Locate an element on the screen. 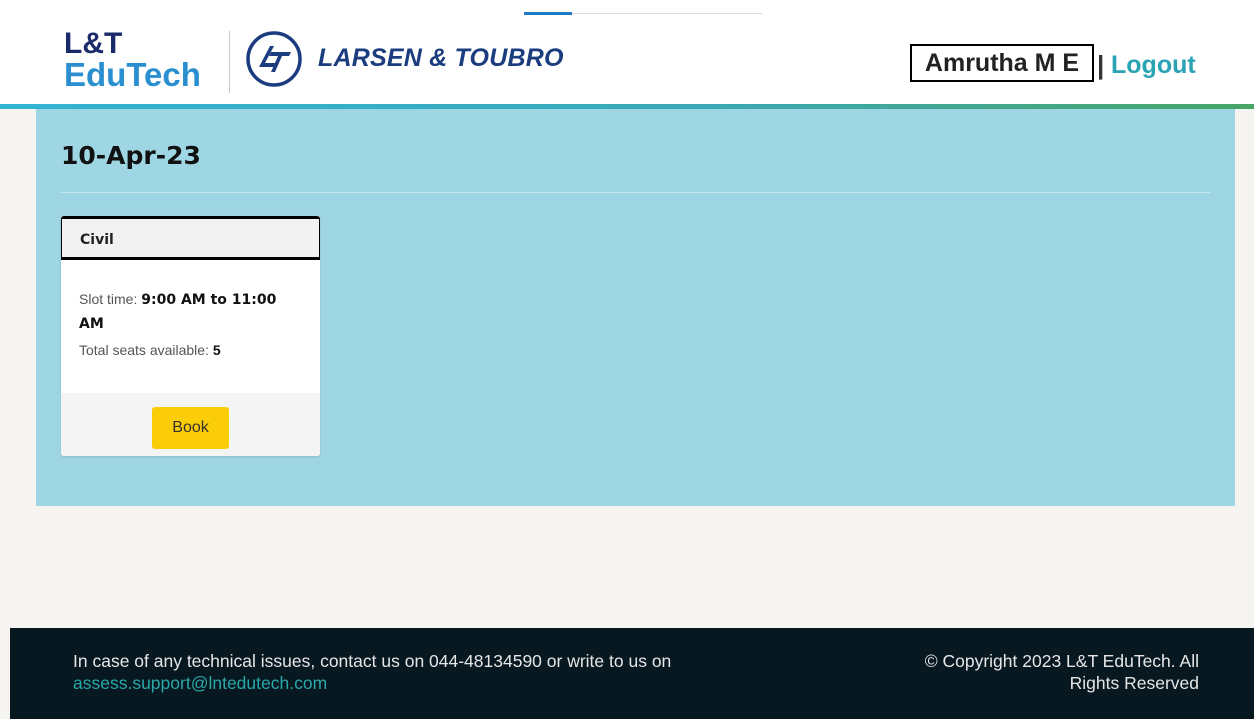  copyright-line1: © Copyright 2023 L&T EduTech. All is located at coordinates (1061, 661).